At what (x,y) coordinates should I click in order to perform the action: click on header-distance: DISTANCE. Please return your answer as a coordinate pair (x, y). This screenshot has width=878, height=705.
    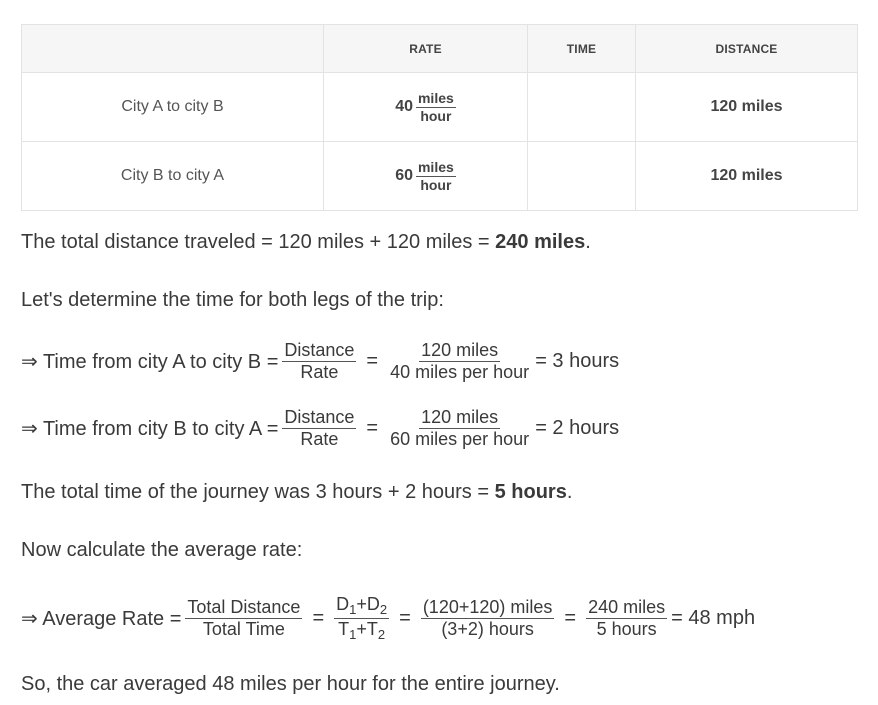
    Looking at the image, I should click on (746, 48).